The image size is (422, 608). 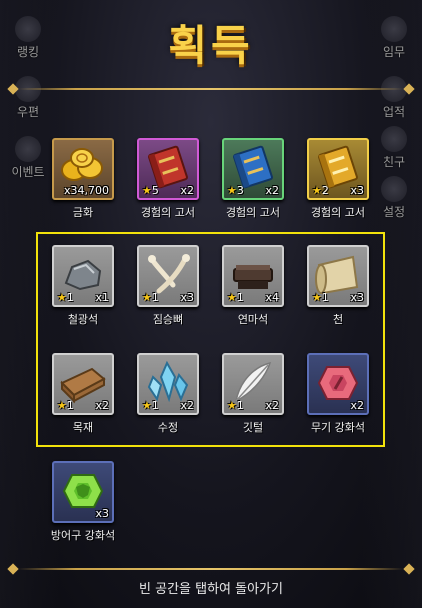 What do you see at coordinates (211, 89) in the screenshot?
I see `top-divider` at bounding box center [211, 89].